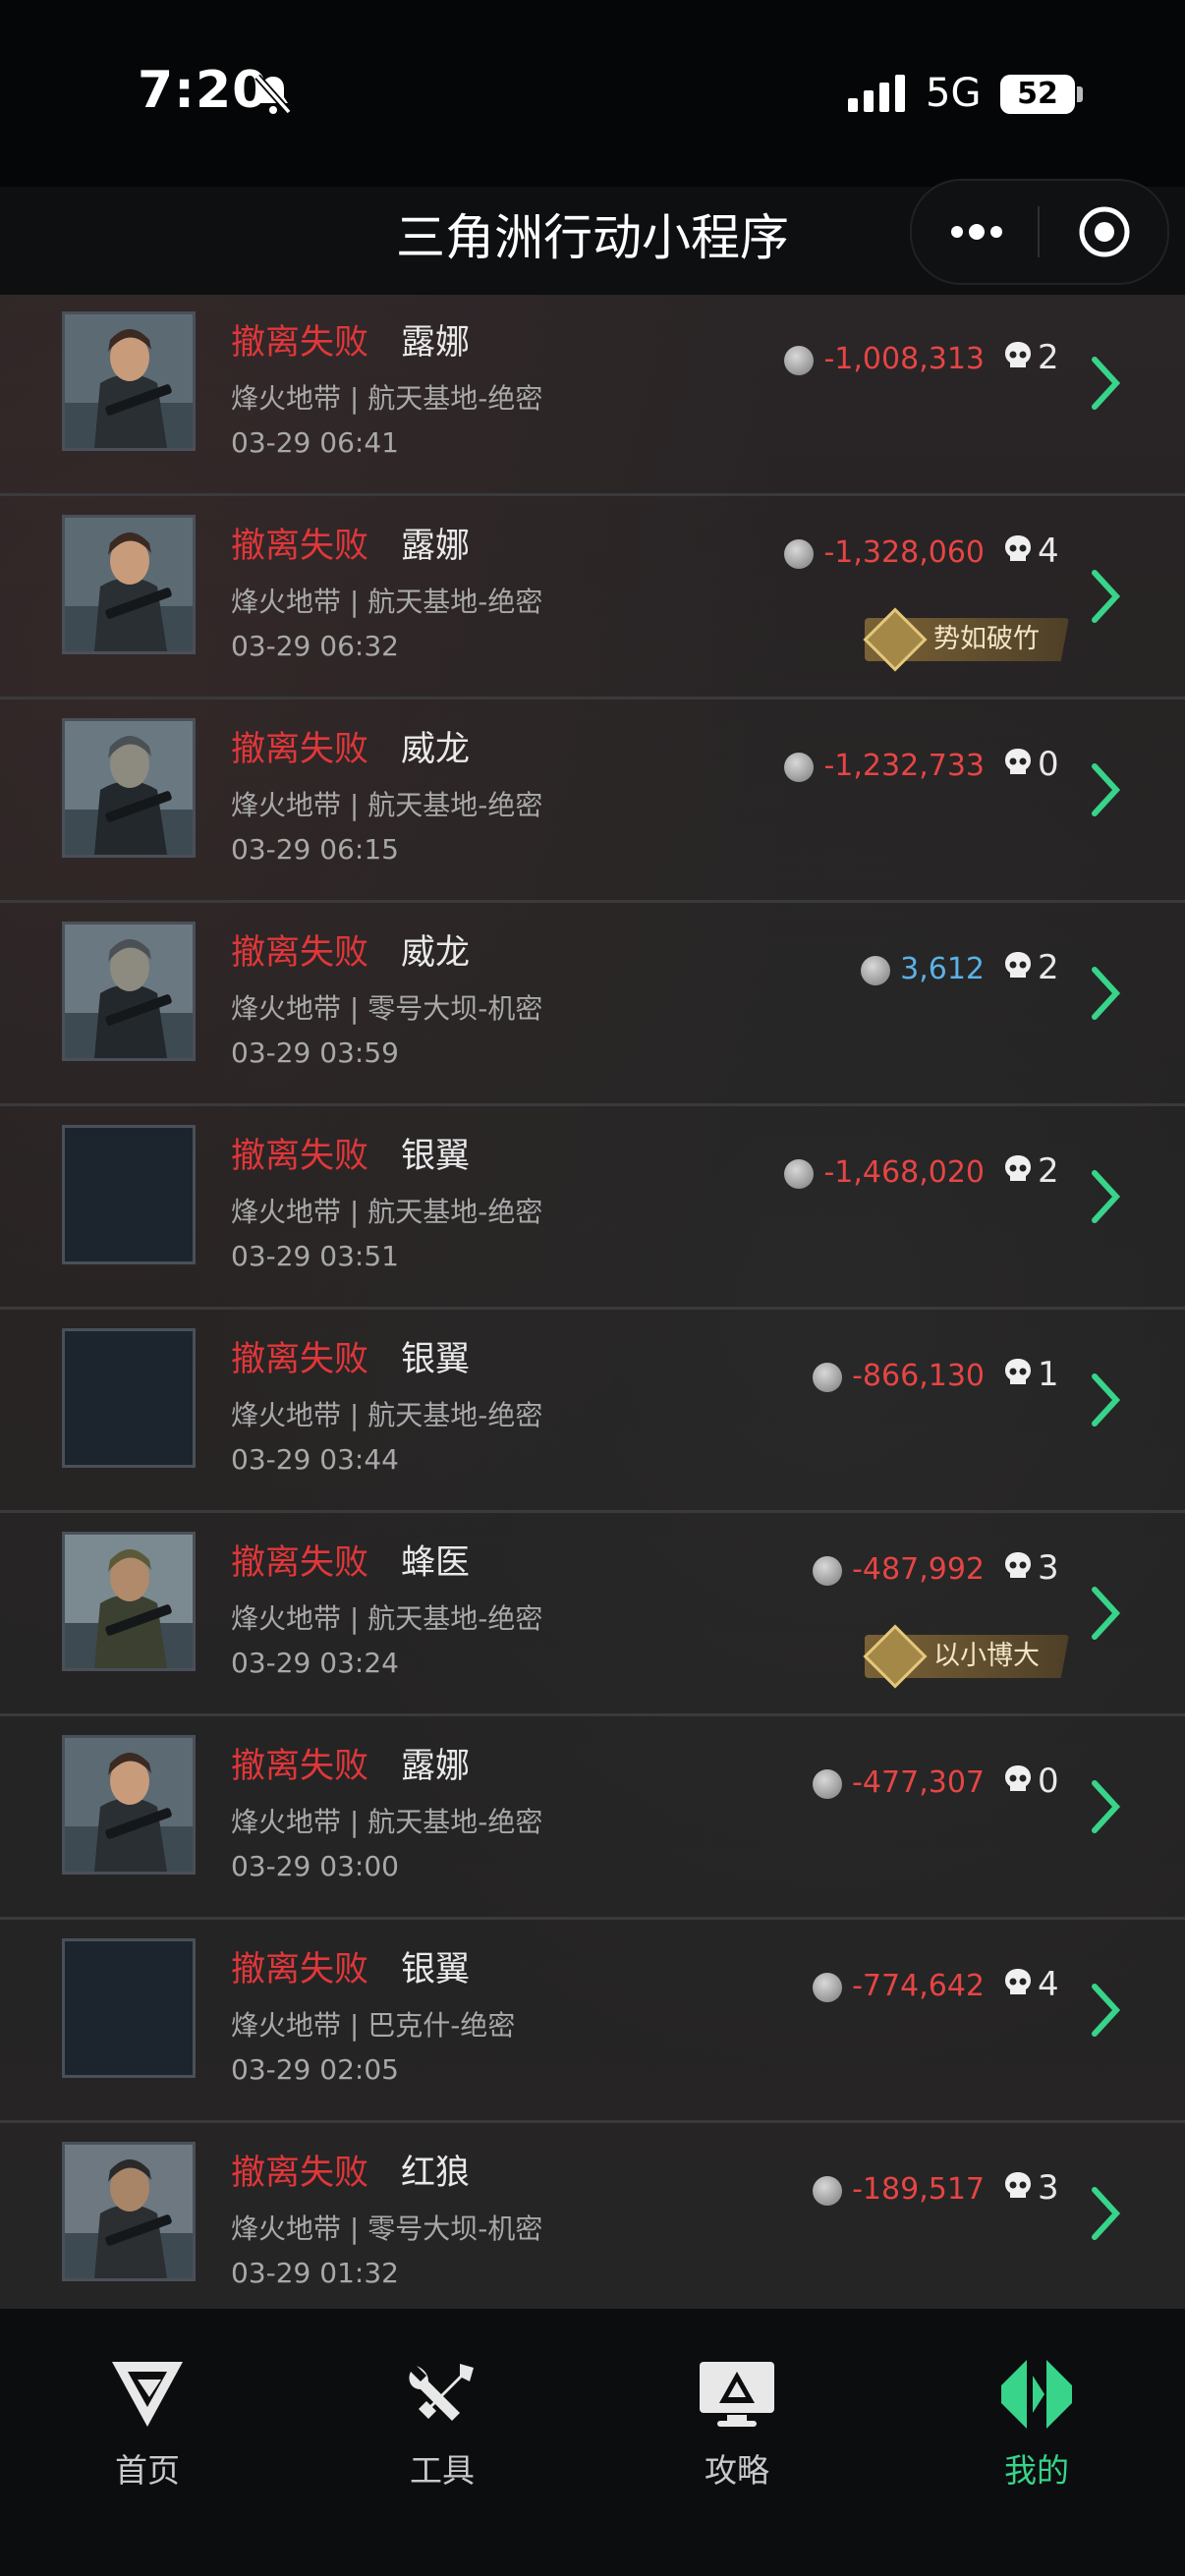 This screenshot has height=2576, width=1185. Describe the element at coordinates (315, 2069) in the screenshot. I see `match-time: 03-29 02:05` at that location.